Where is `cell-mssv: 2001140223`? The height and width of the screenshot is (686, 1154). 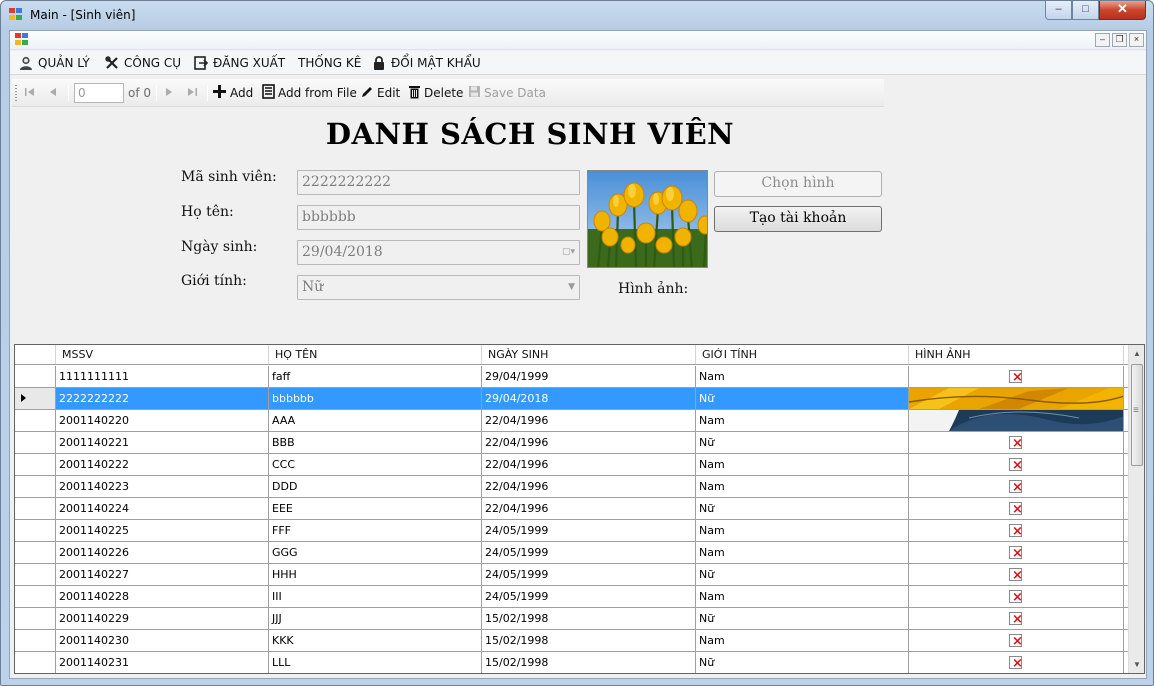
cell-mssv: 2001140223 is located at coordinates (162, 486).